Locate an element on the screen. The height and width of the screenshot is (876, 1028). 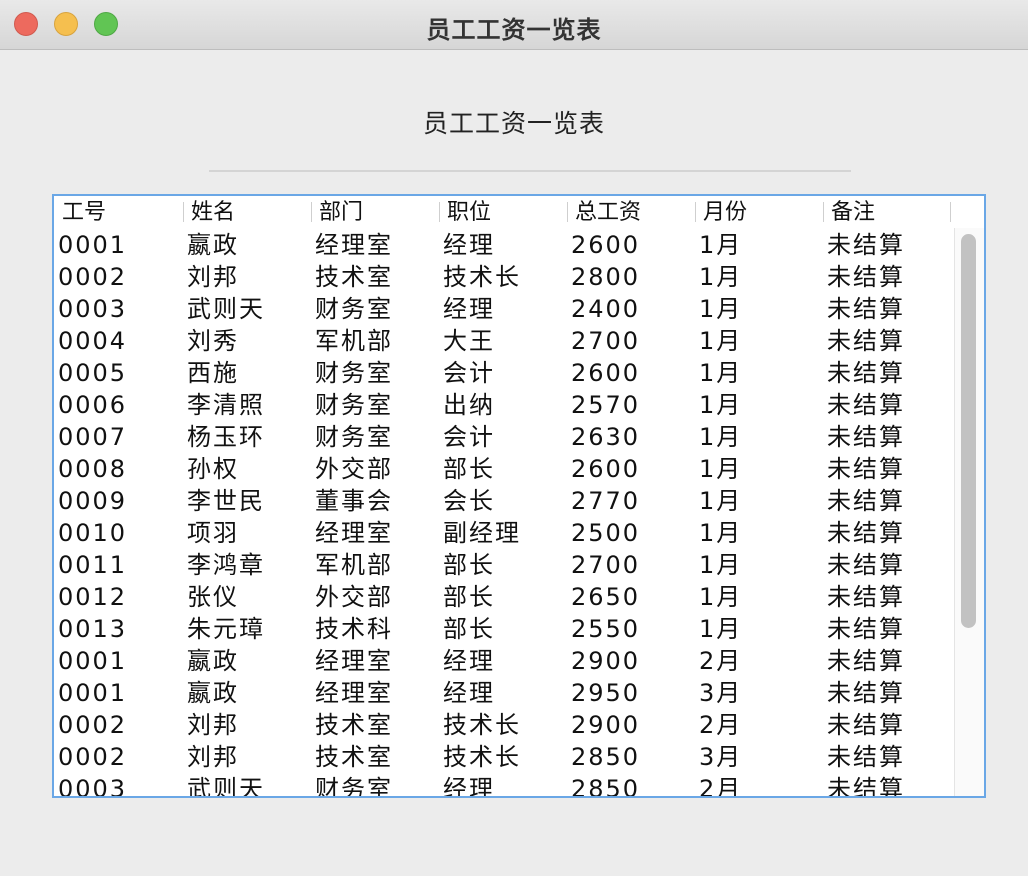
cell-total-salary: 2800 is located at coordinates (606, 277).